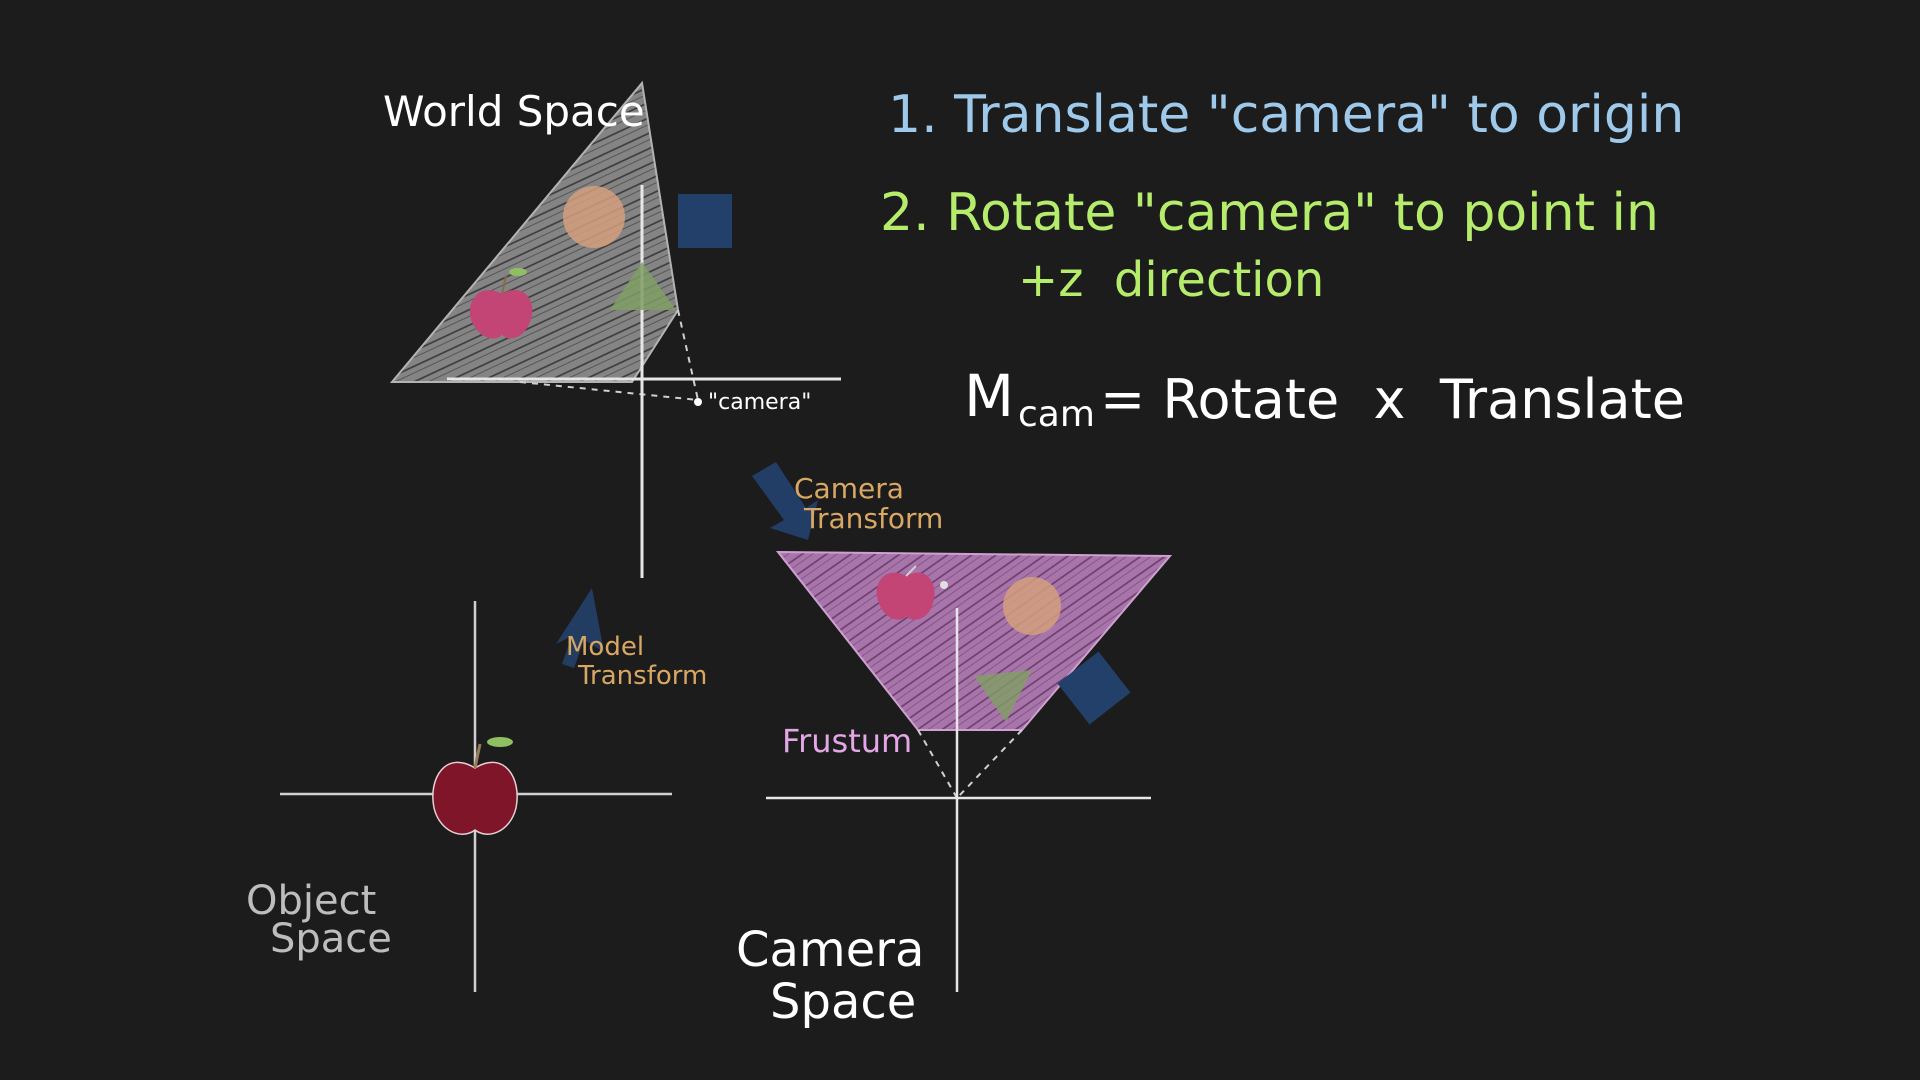 This screenshot has height=1080, width=1920. What do you see at coordinates (830, 950) in the screenshot?
I see `camera-space-title-line1: Camera` at bounding box center [830, 950].